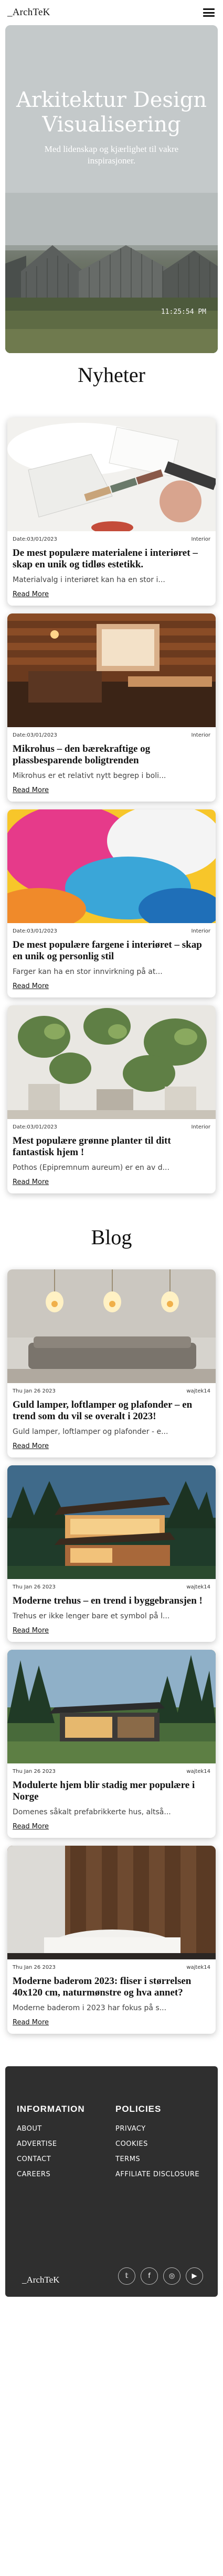  I want to click on footer-link-careers: CAREERS, so click(51, 2174).